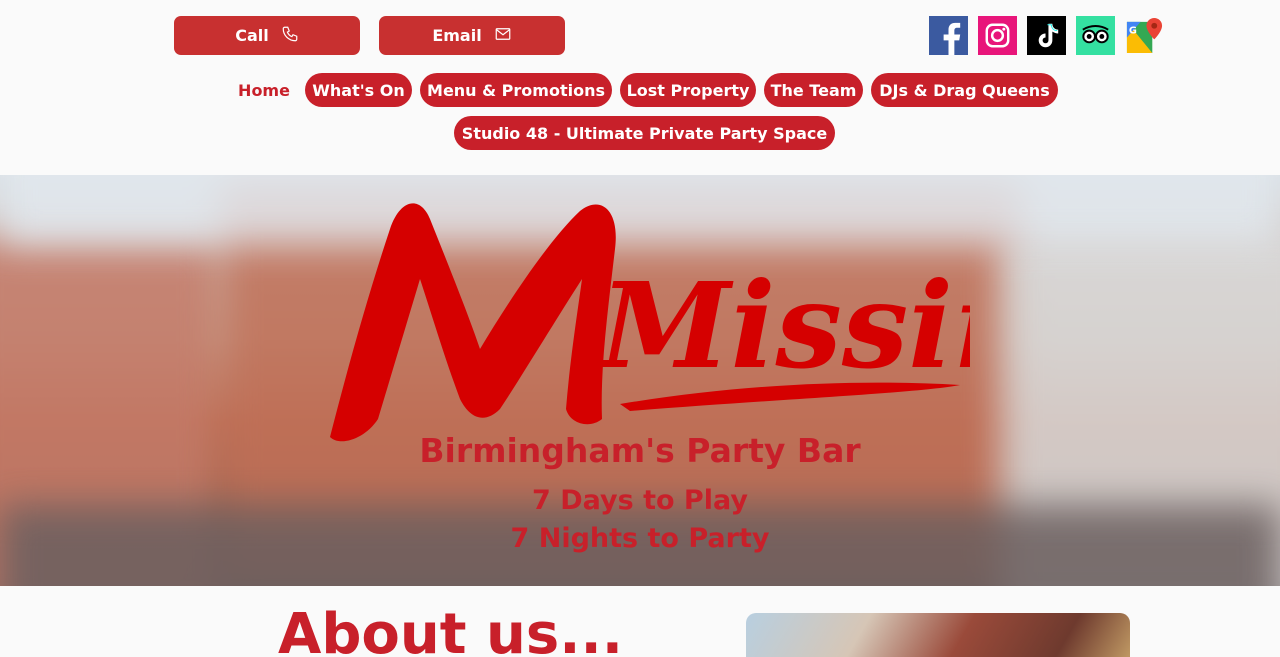  I want to click on instagram-icon, so click(997, 35).